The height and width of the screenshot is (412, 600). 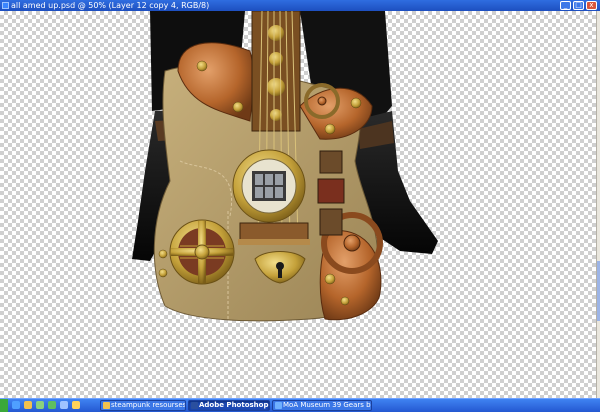 I want to click on task-label: Adobe Photoshop, so click(x=234, y=405).